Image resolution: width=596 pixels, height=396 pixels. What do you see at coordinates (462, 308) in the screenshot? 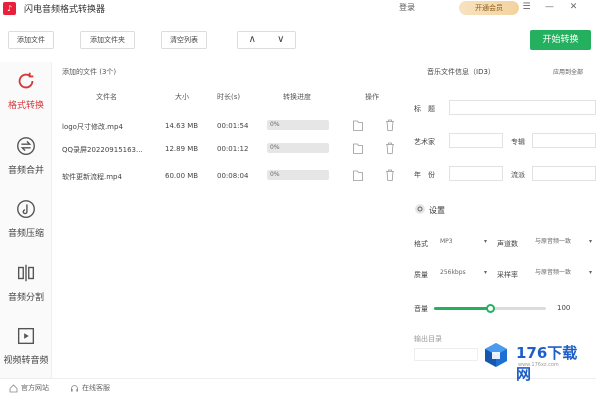
I see `volume-slider-fill` at bounding box center [462, 308].